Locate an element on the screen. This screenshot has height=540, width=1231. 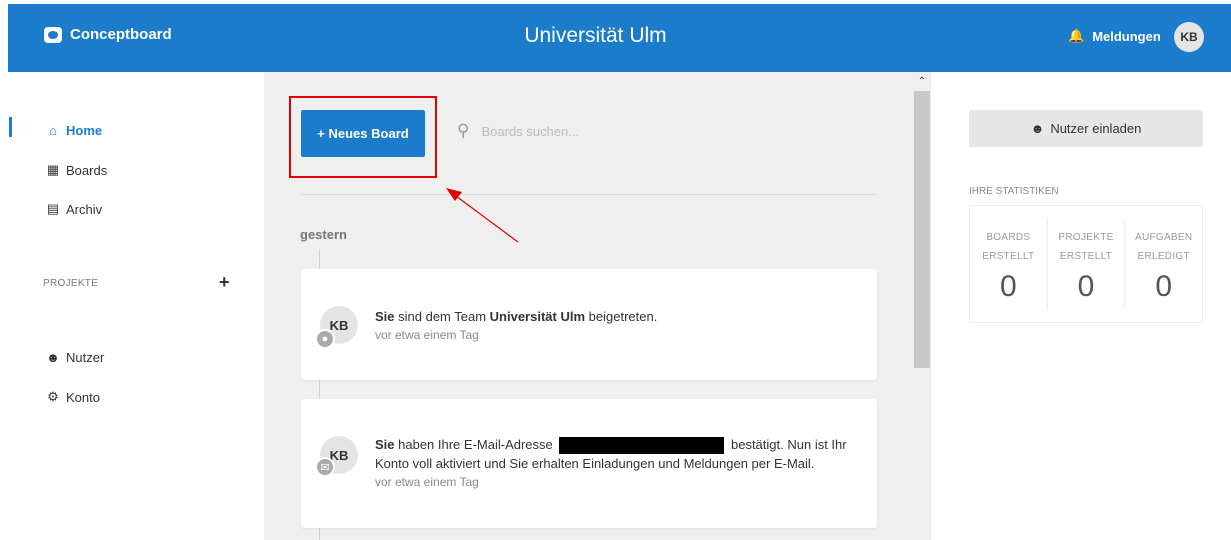
sidebar-item-archiv: ▤ Archiv is located at coordinates (74, 209).